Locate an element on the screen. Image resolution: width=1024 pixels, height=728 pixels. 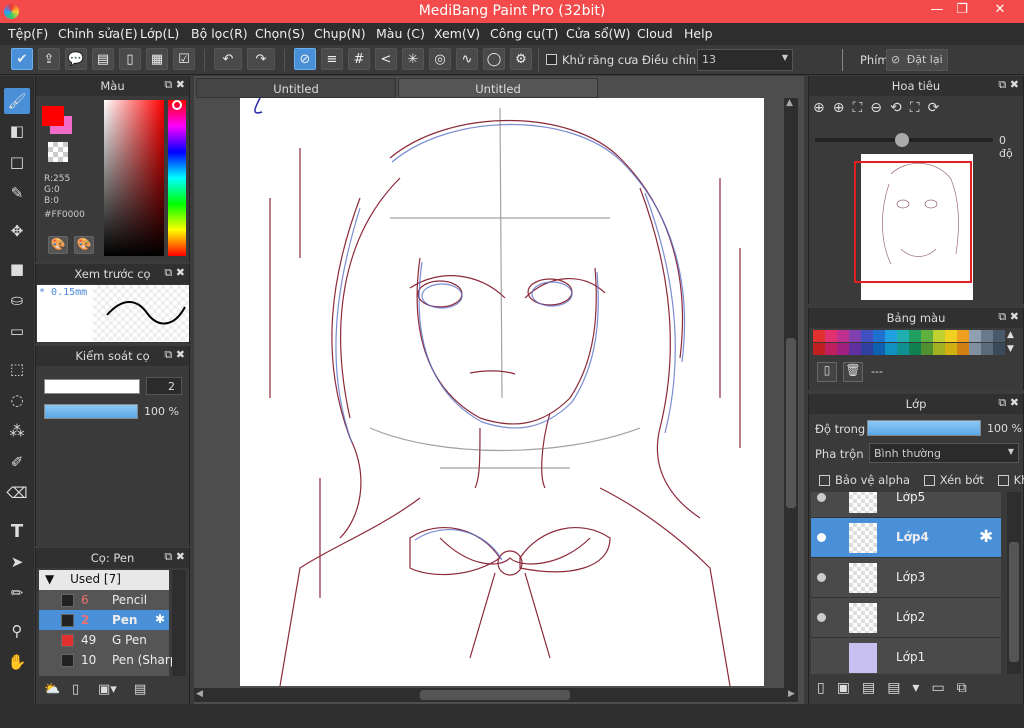
eraser-tool-icon: ◧ is located at coordinates (17, 131).